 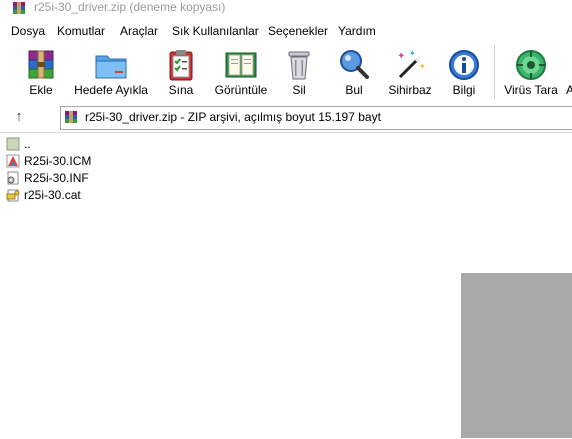 I want to click on find-button: Bul, so click(x=354, y=71).